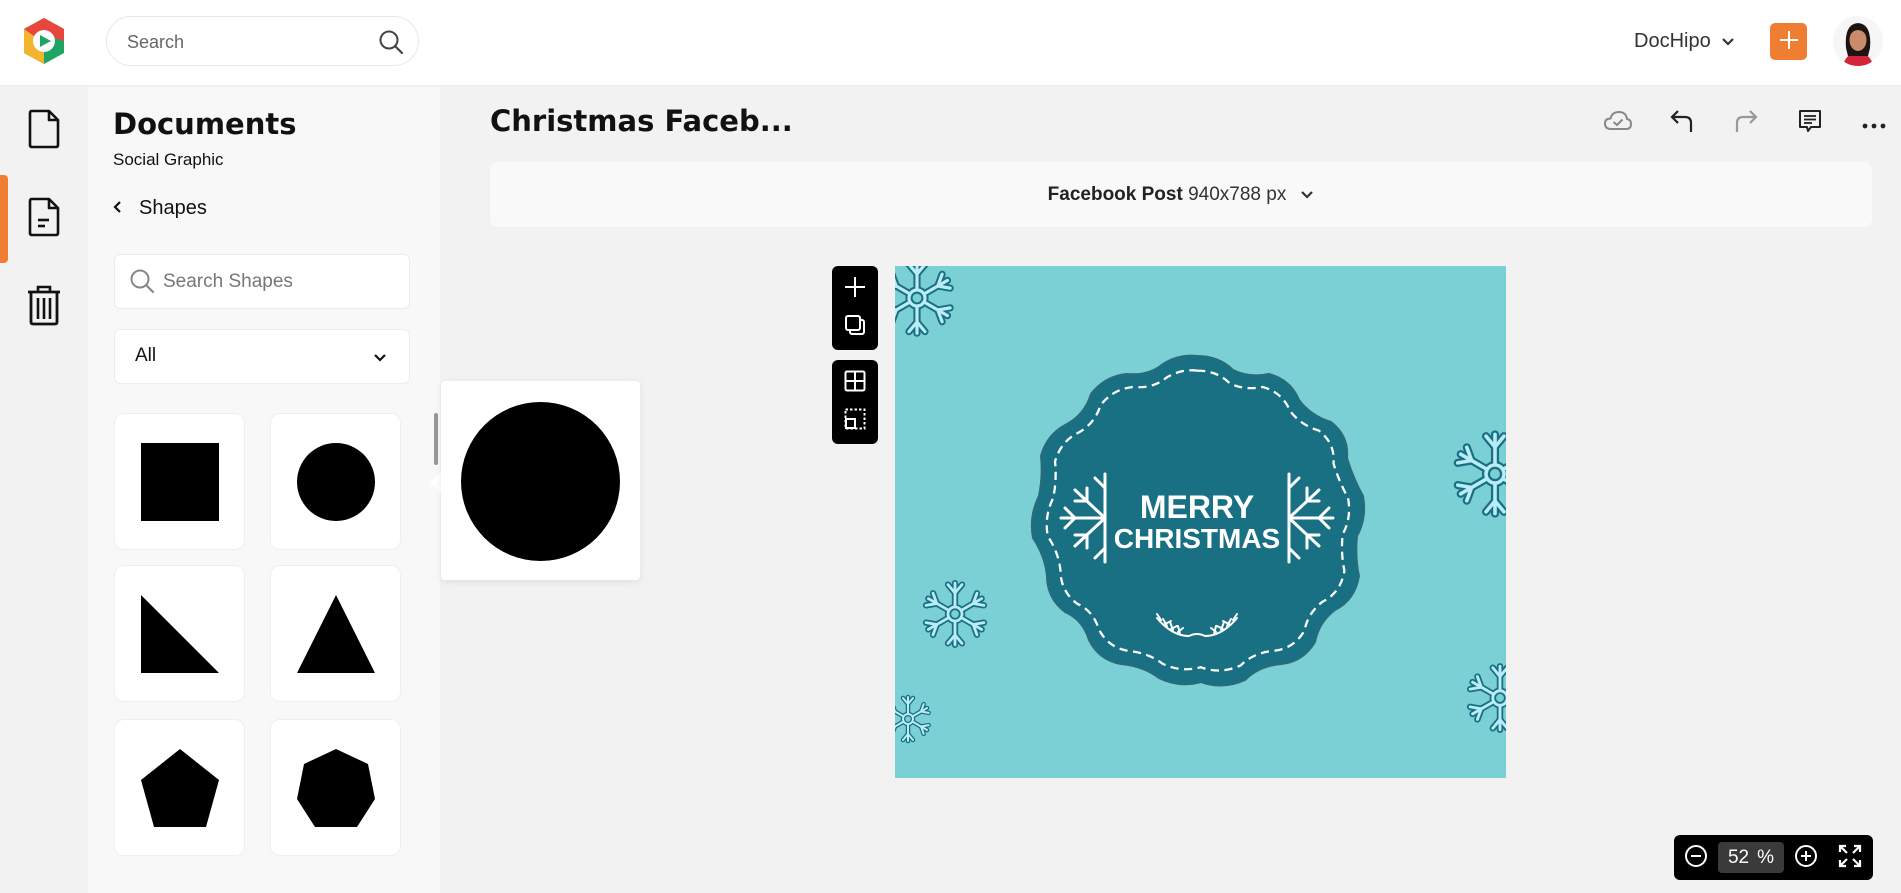 This screenshot has width=1901, height=893. I want to click on zoom-unit: %, so click(1766, 857).